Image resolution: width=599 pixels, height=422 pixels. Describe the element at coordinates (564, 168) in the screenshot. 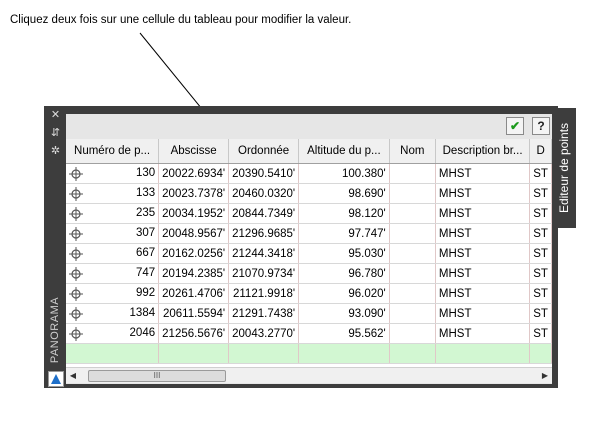

I see `tab-point-editor: Editeur de points` at that location.